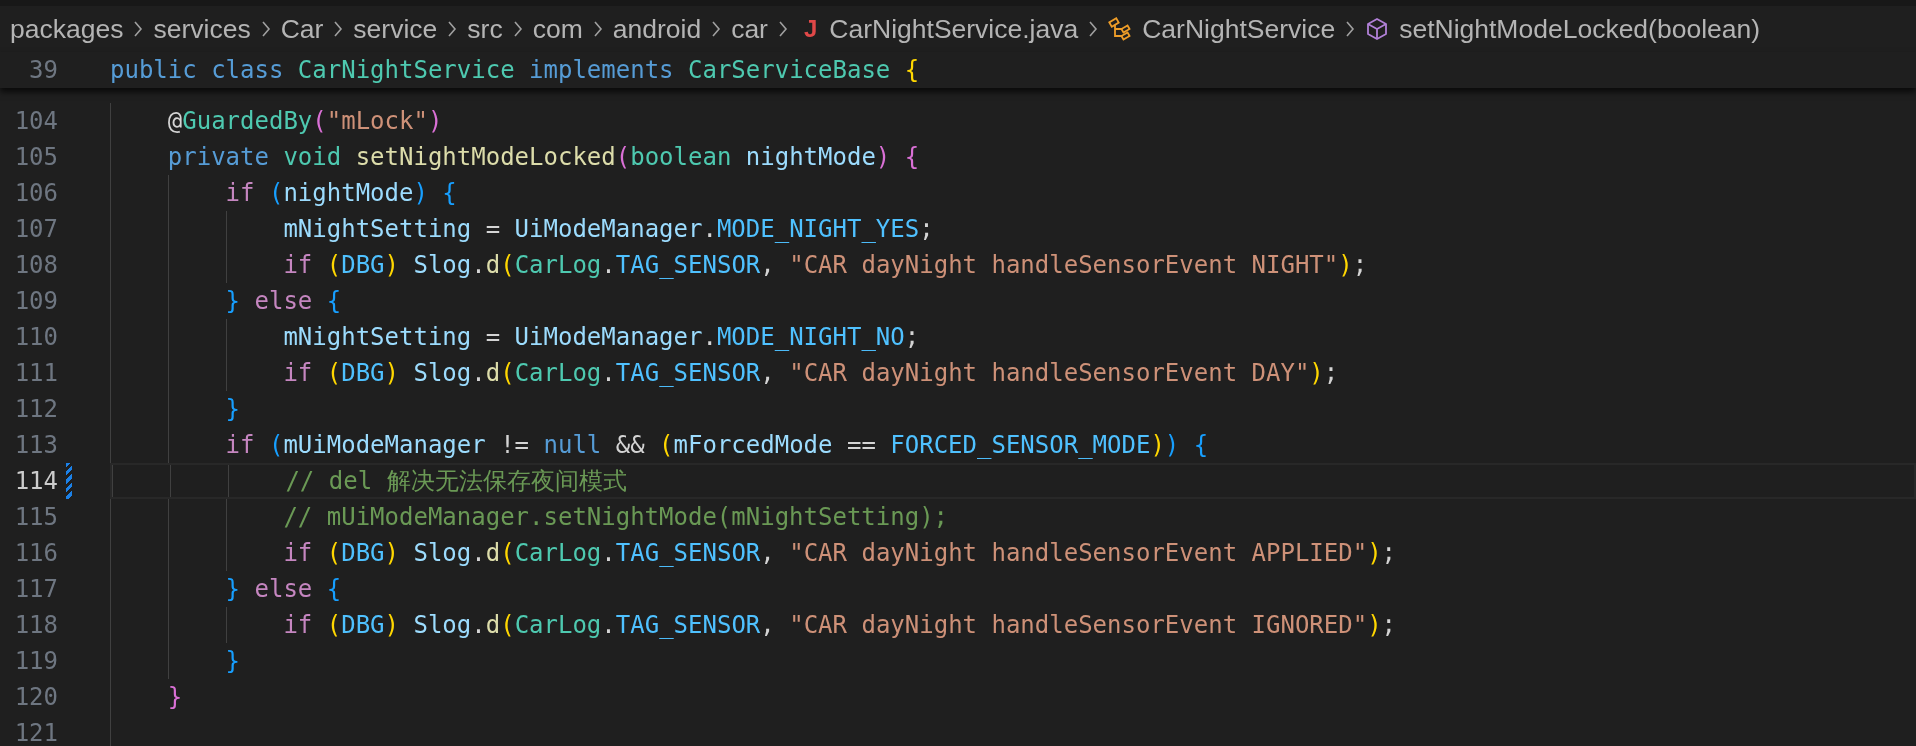 This screenshot has width=1916, height=746. What do you see at coordinates (515, 70) in the screenshot?
I see `code-line: public class CarNightService implements CarServiceBase {` at bounding box center [515, 70].